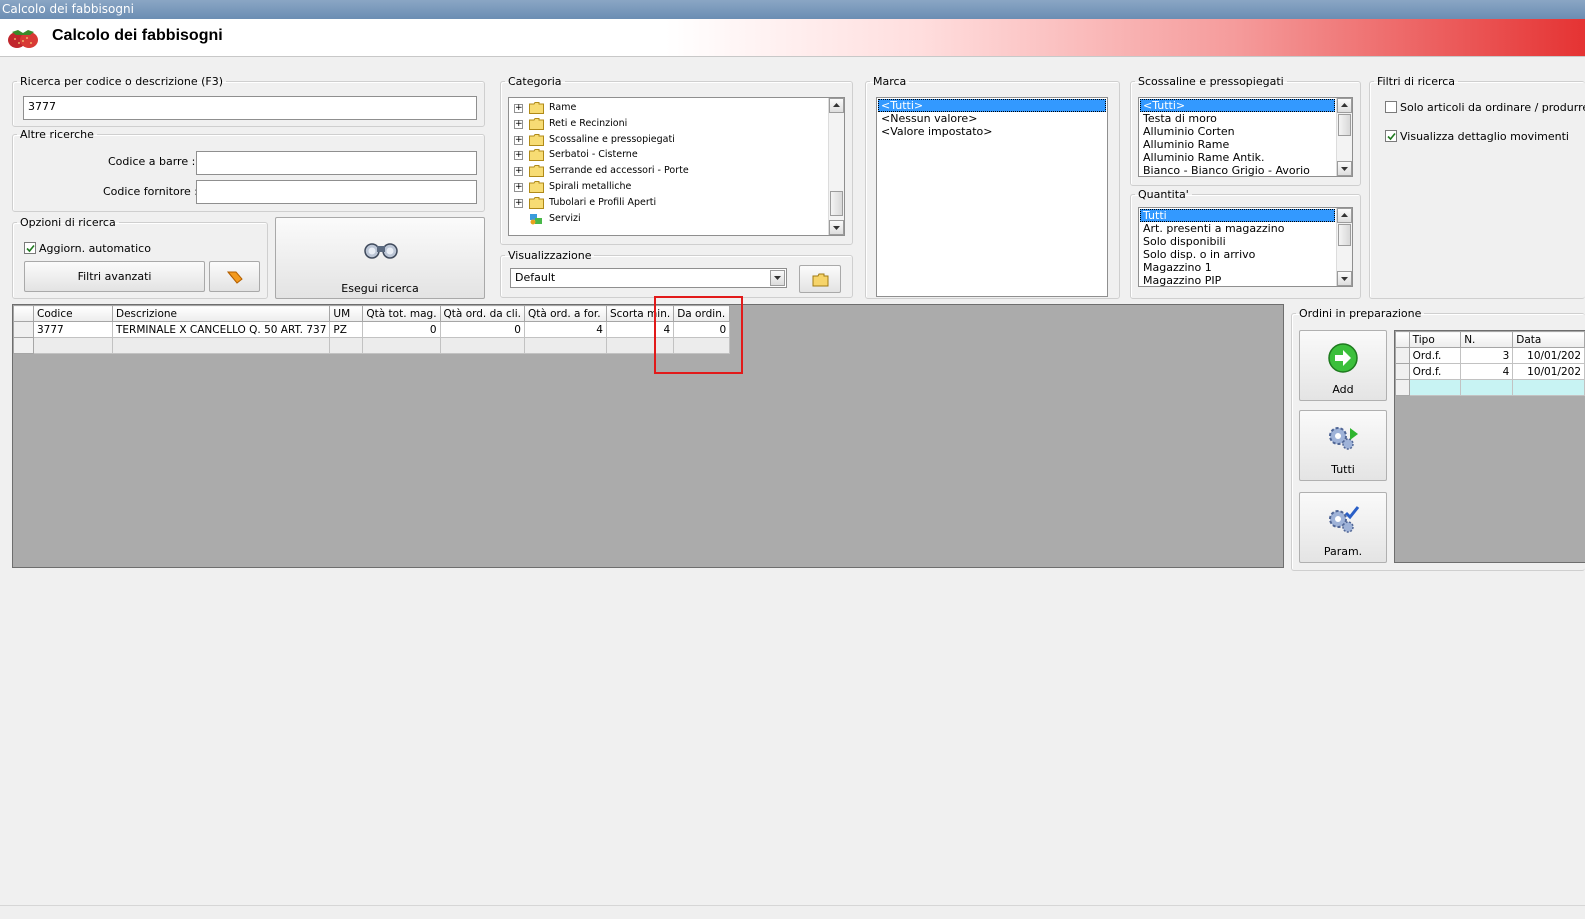 This screenshot has width=1585, height=919. Describe the element at coordinates (668, 155) in the screenshot. I see `category-tree-item: + Serbatoi - Cisterne` at that location.